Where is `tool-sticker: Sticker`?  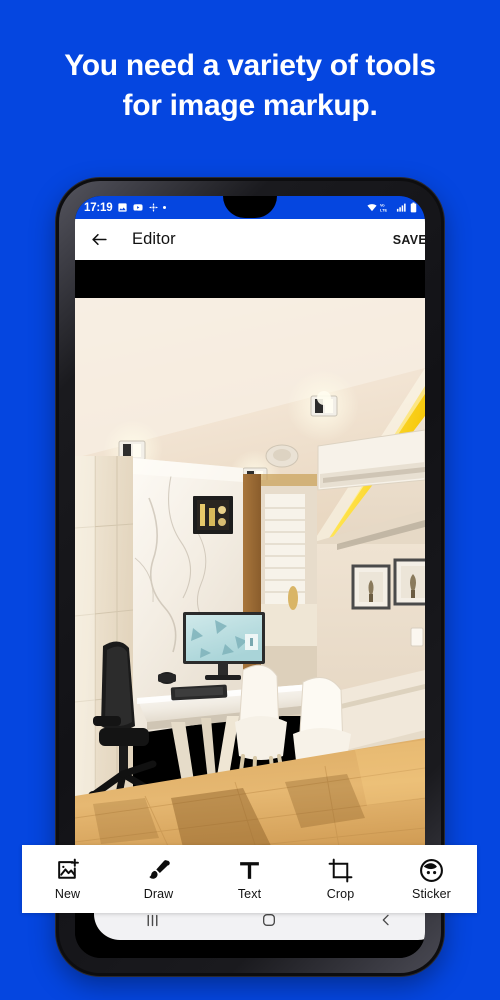
tool-sticker: Sticker is located at coordinates (431, 879).